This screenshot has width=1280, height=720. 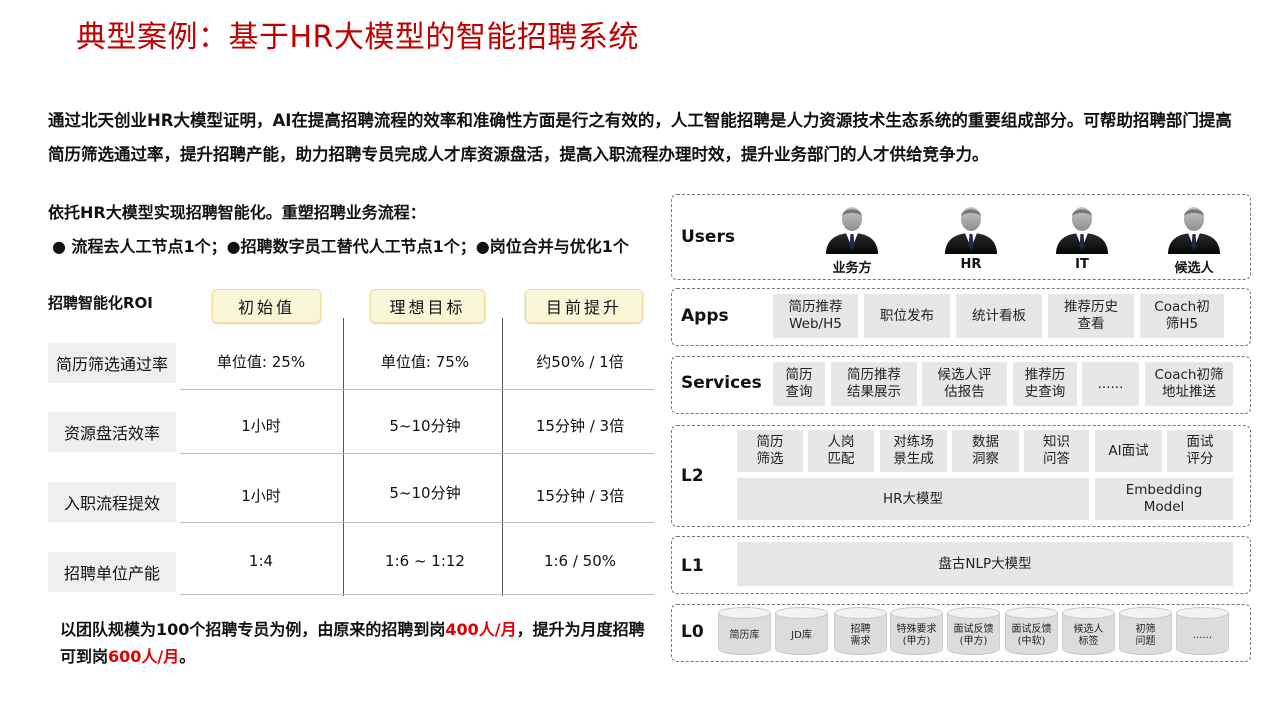 I want to click on service-box: Coach初筛 地址推送, so click(x=1189, y=384).